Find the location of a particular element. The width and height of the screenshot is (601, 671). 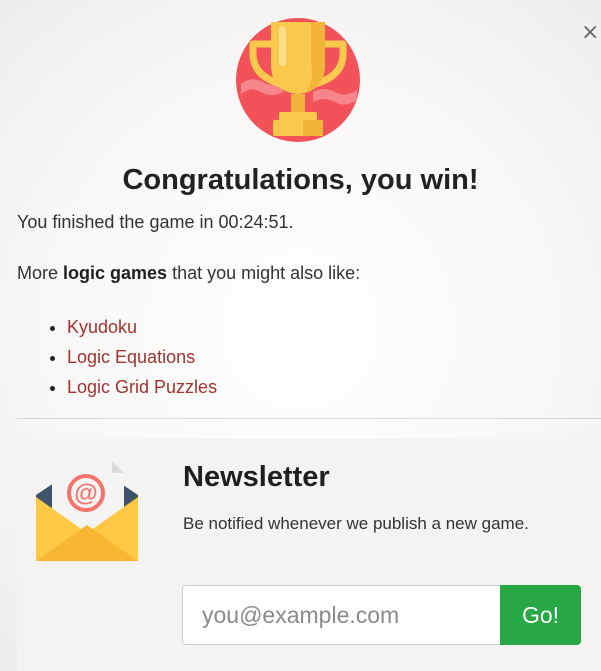

newsletter-title: Newsletter is located at coordinates (256, 477).